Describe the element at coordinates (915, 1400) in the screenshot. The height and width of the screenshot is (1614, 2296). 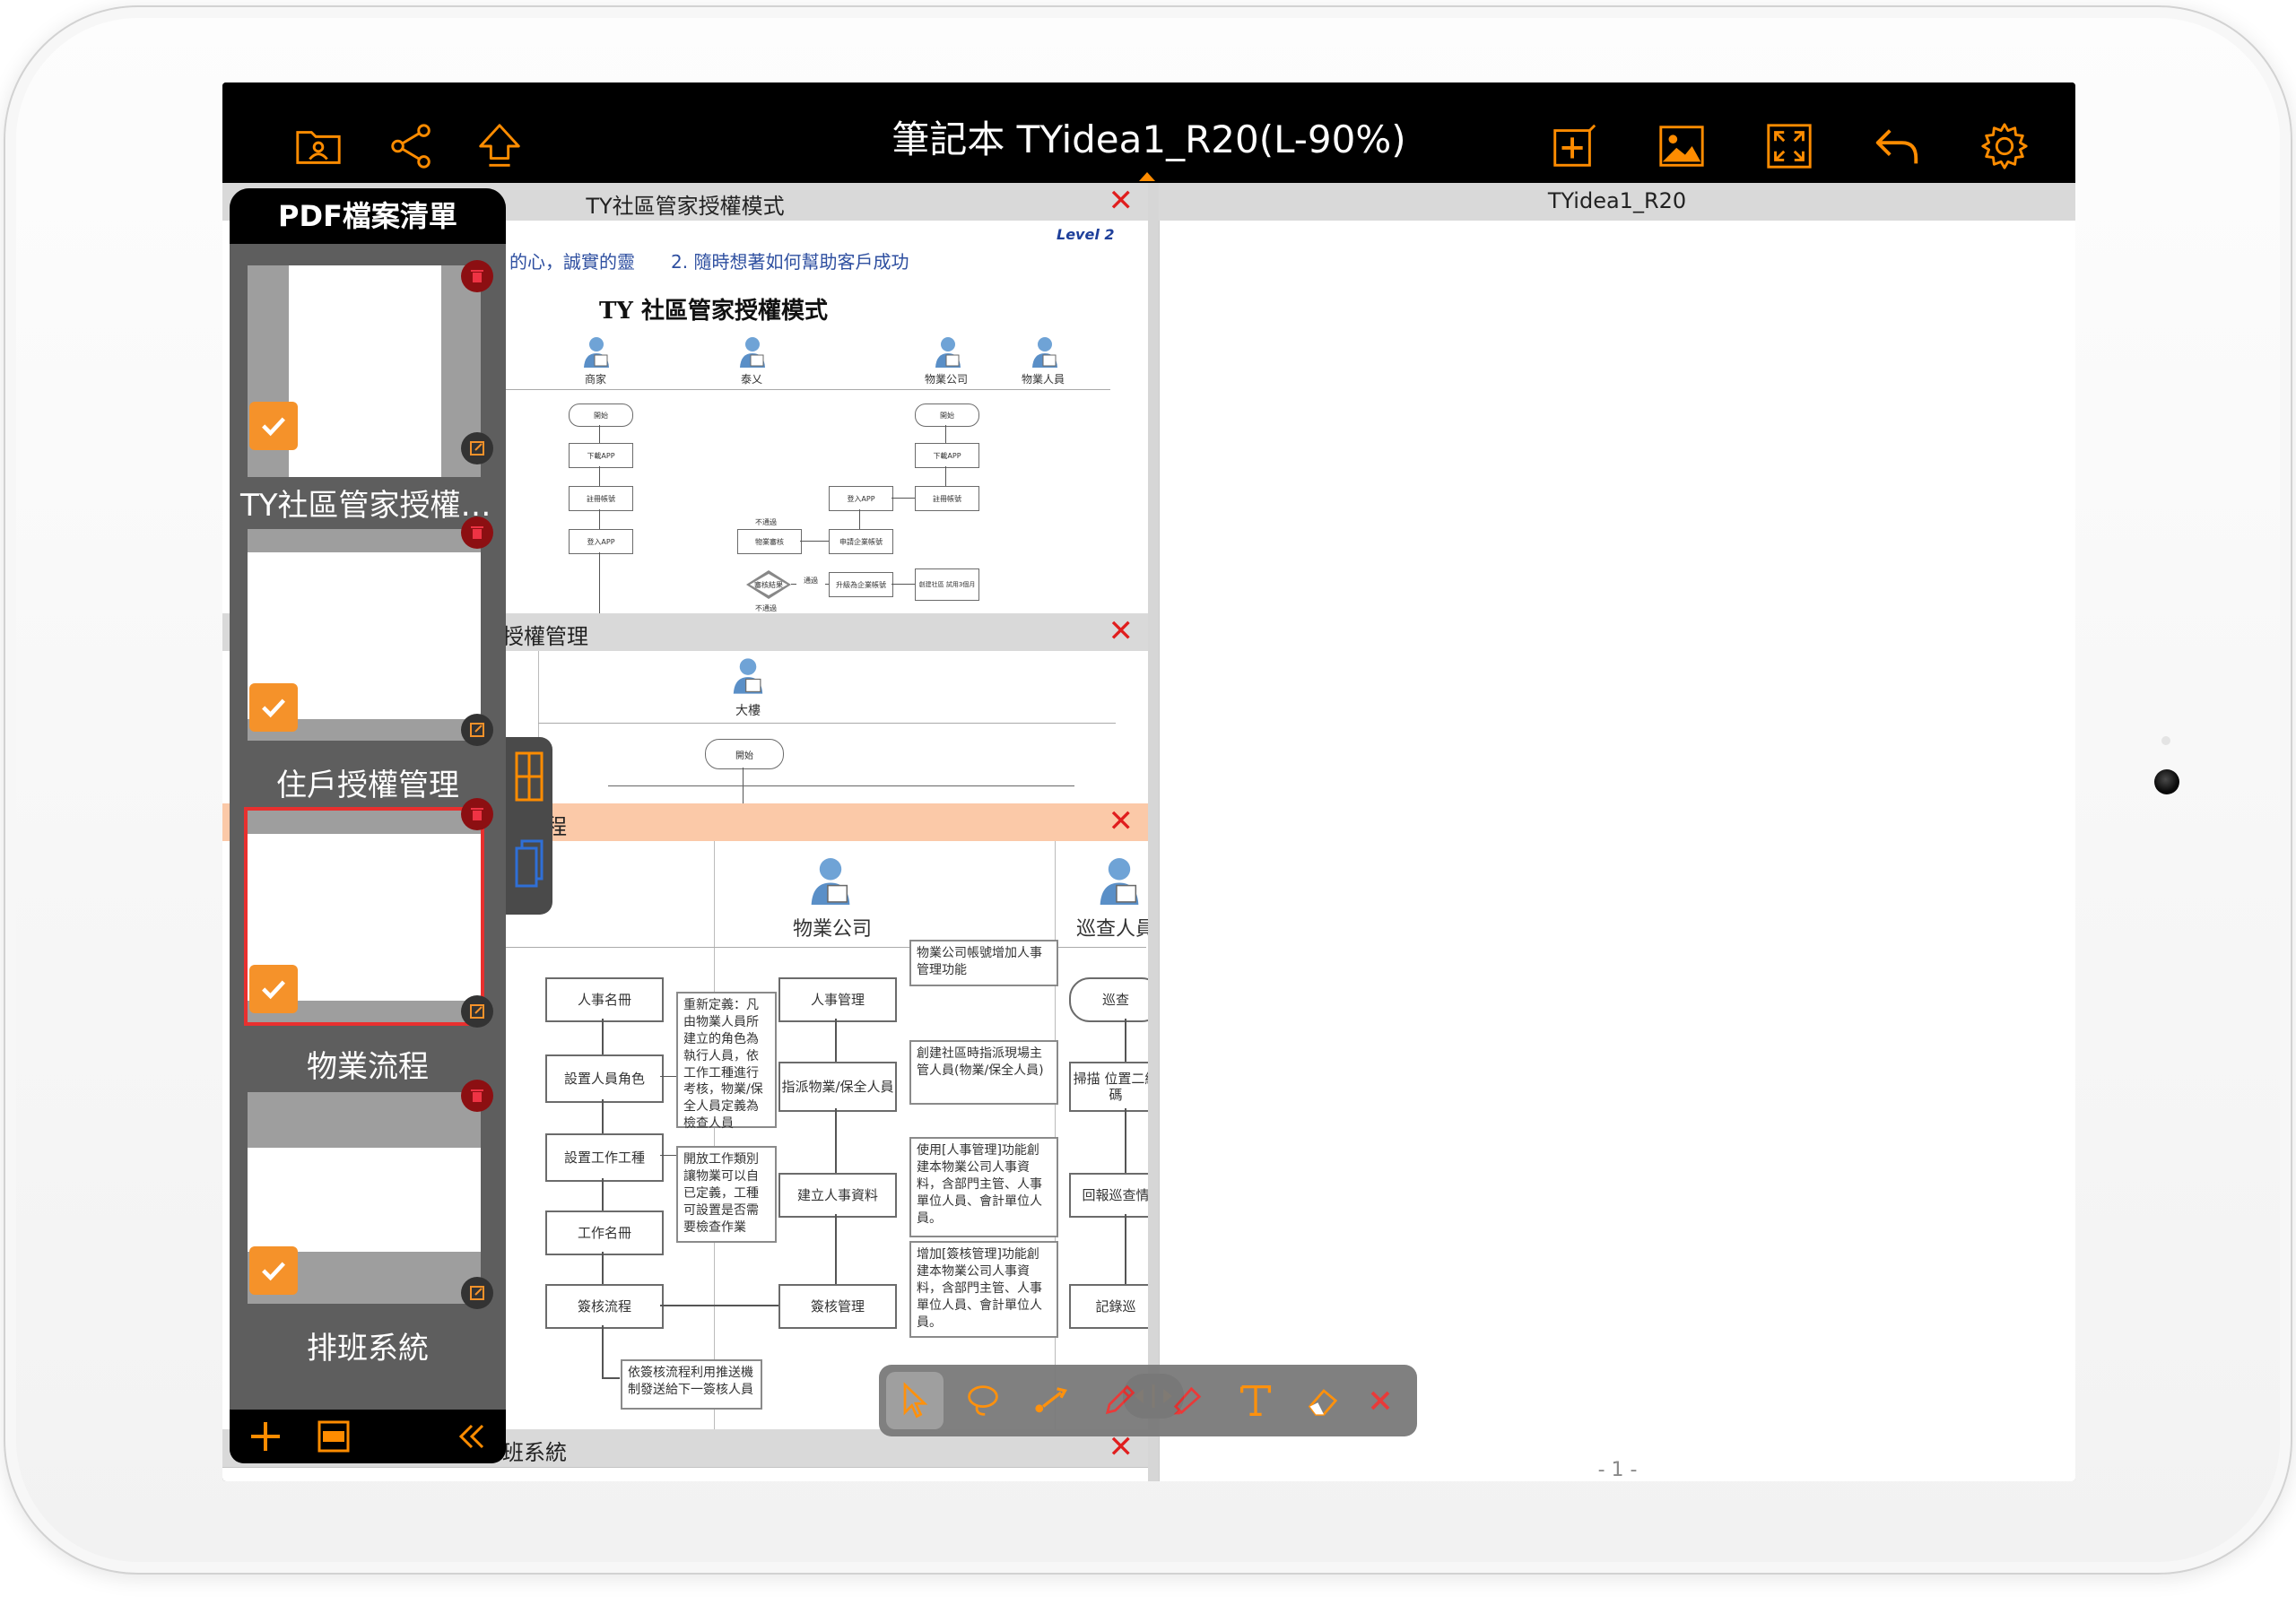
I see `select-arrow-icon` at that location.